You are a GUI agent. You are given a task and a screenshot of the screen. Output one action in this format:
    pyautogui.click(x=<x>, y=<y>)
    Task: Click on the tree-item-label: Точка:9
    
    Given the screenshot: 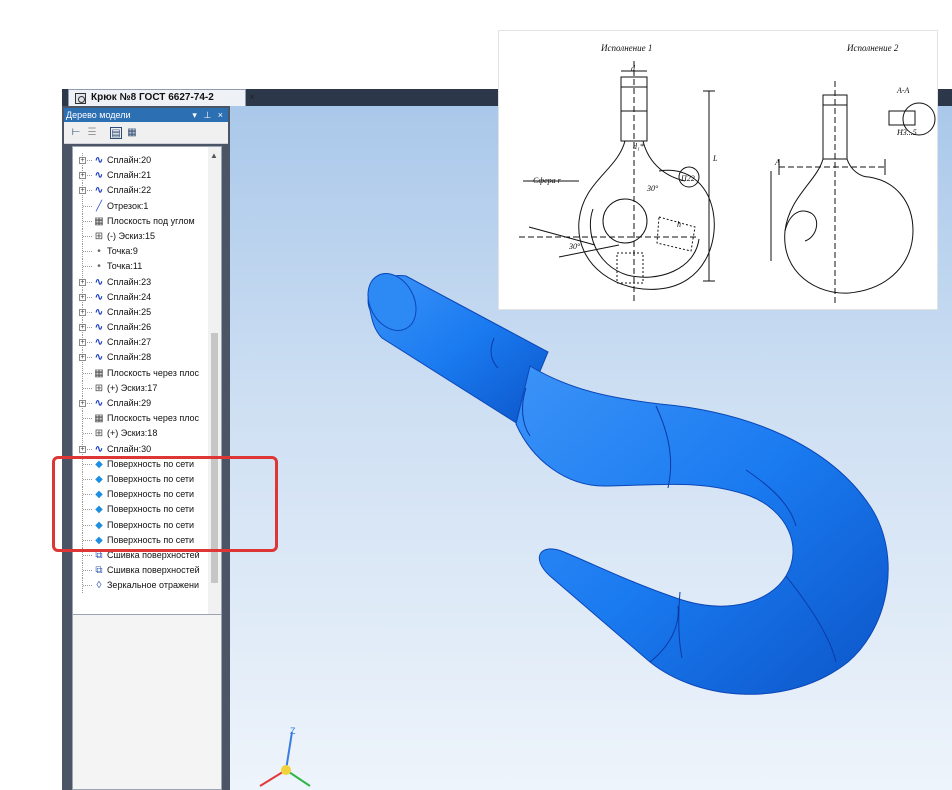 What is the action you would take?
    pyautogui.click(x=122, y=251)
    